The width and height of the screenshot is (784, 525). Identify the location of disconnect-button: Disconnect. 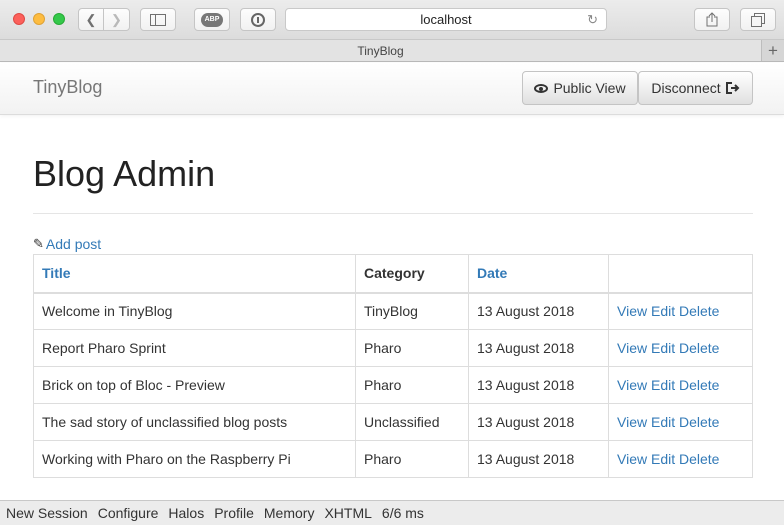
(695, 88).